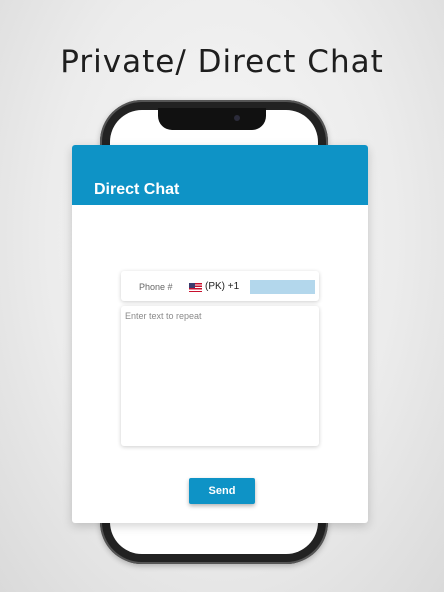 The image size is (444, 592). Describe the element at coordinates (237, 118) in the screenshot. I see `camera-icon` at that location.